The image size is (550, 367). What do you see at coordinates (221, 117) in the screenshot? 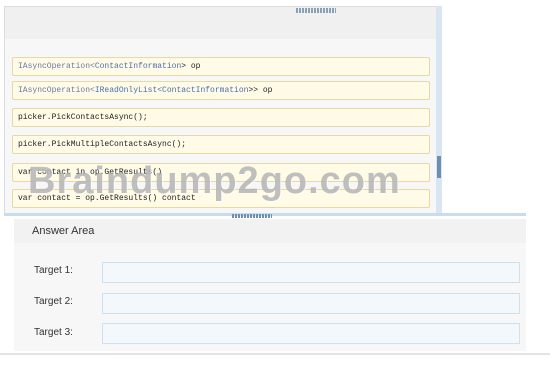
I see `code-snippet-3: picker.PickContactsAsync();` at bounding box center [221, 117].